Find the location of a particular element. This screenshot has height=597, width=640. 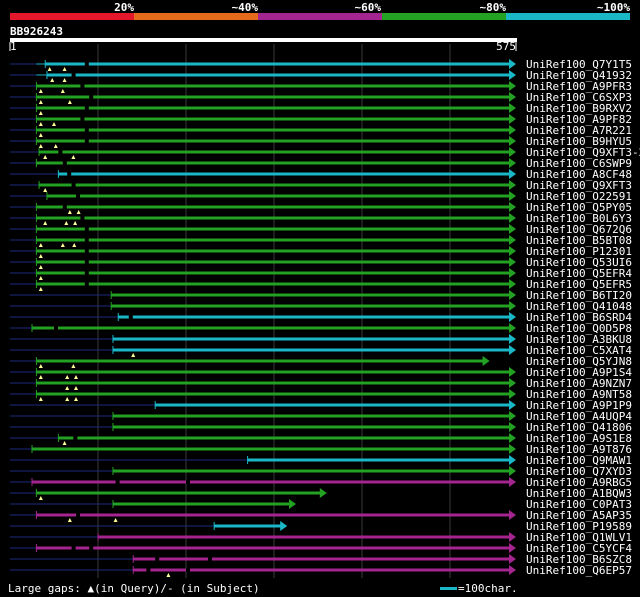

identity-color-scale: 20% ~40% ~60% ~80% ~100% is located at coordinates (320, 10).